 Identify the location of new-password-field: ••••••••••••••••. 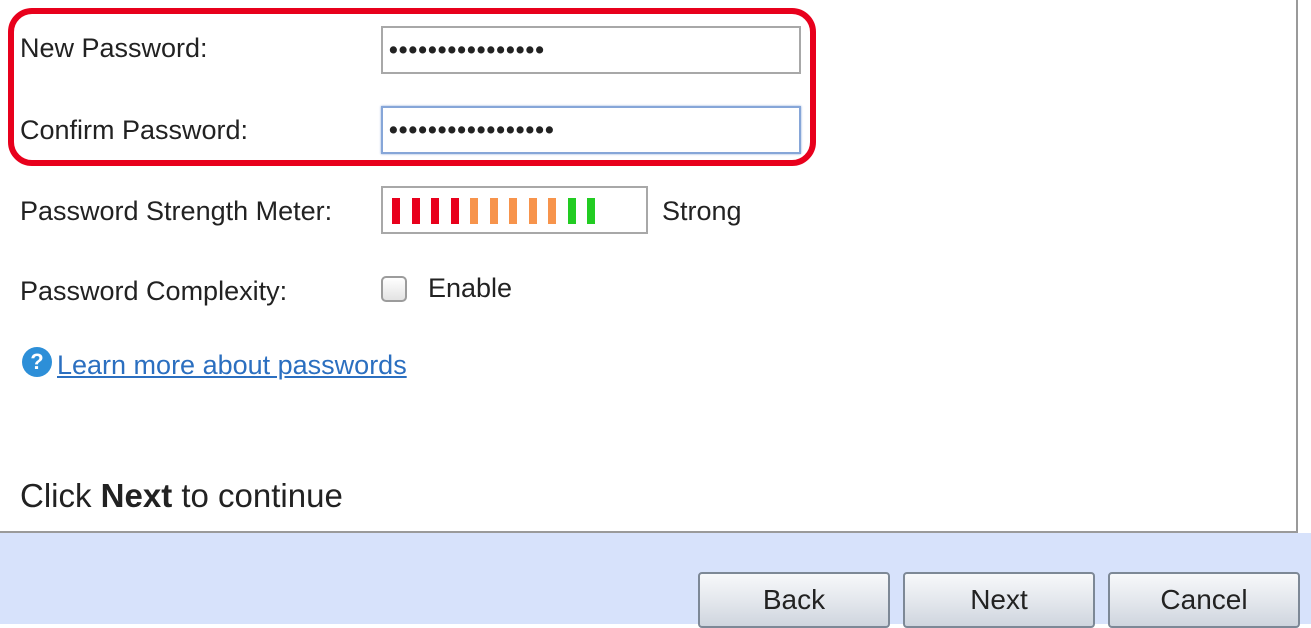
(591, 50).